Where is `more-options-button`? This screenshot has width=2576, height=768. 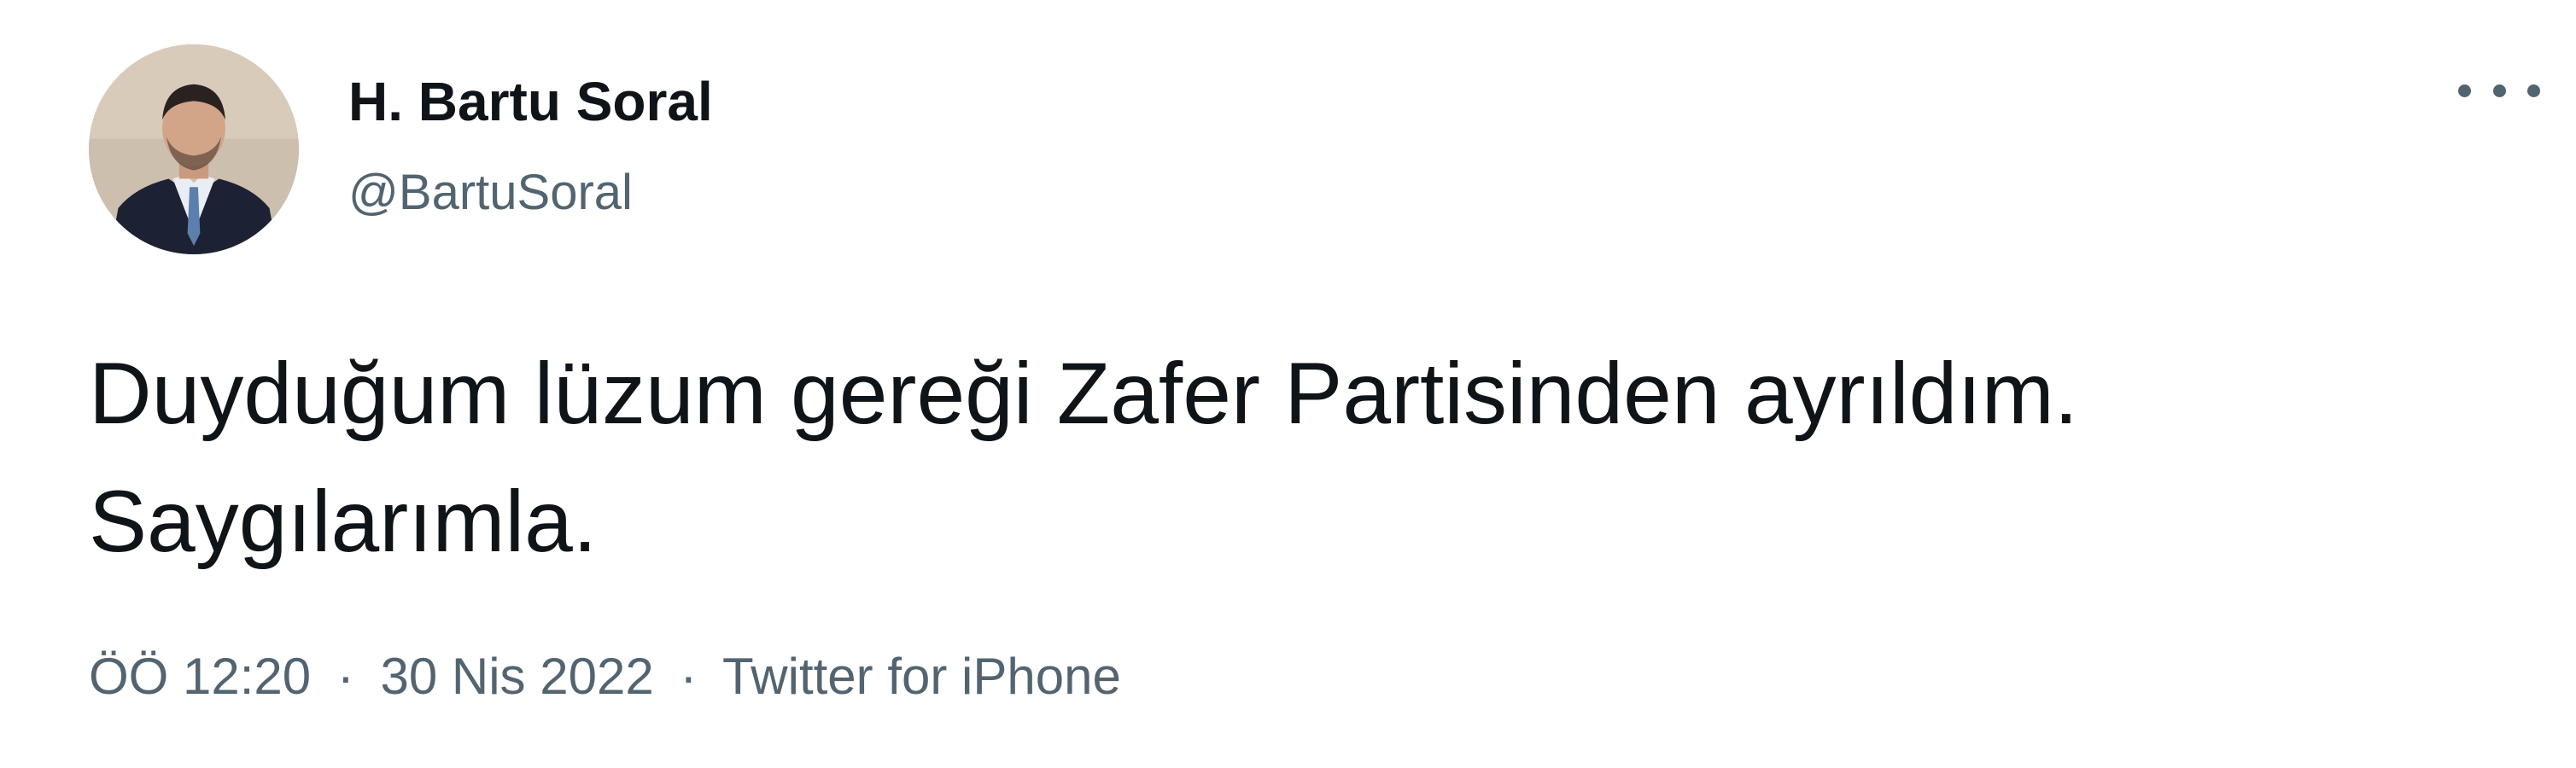
more-options-button is located at coordinates (2499, 90).